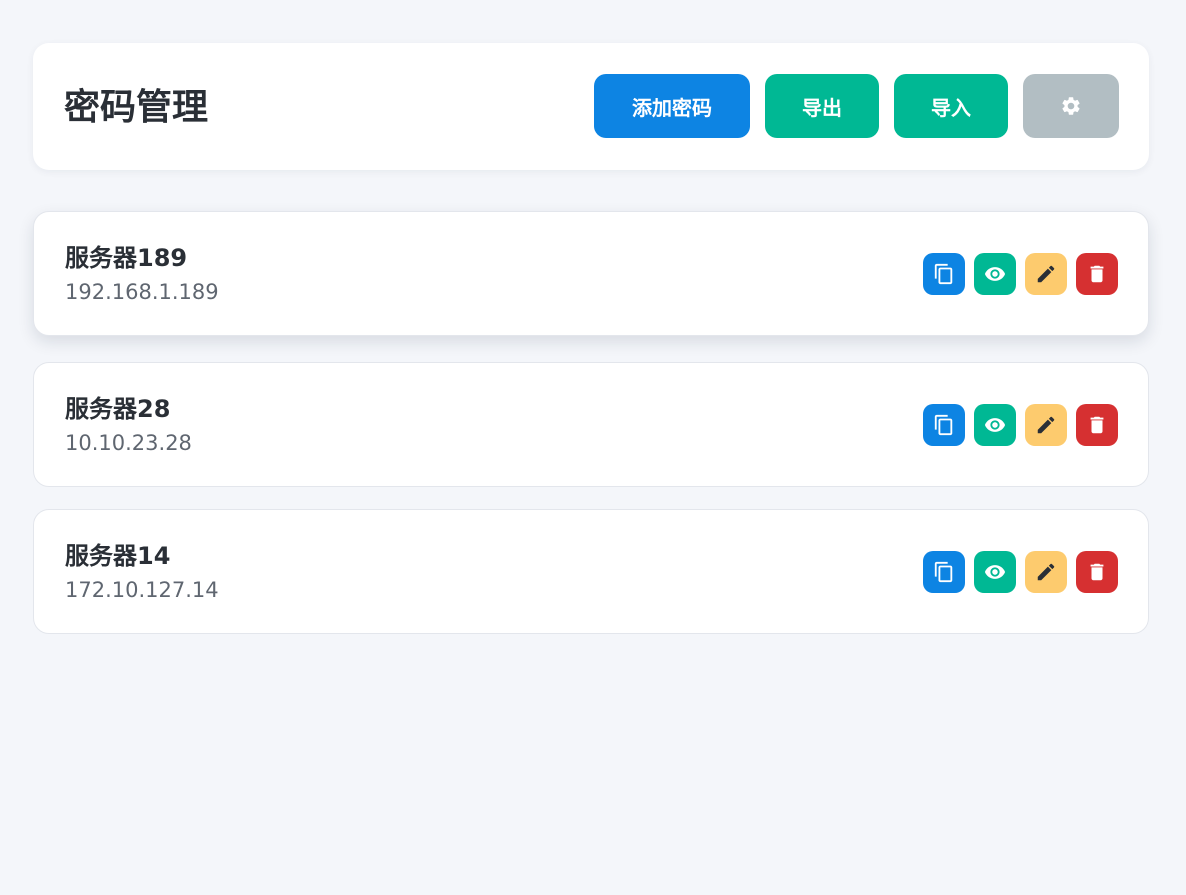 Image resolution: width=1186 pixels, height=895 pixels. What do you see at coordinates (142, 590) in the screenshot?
I see `entry-host: 172.10.127.14` at bounding box center [142, 590].